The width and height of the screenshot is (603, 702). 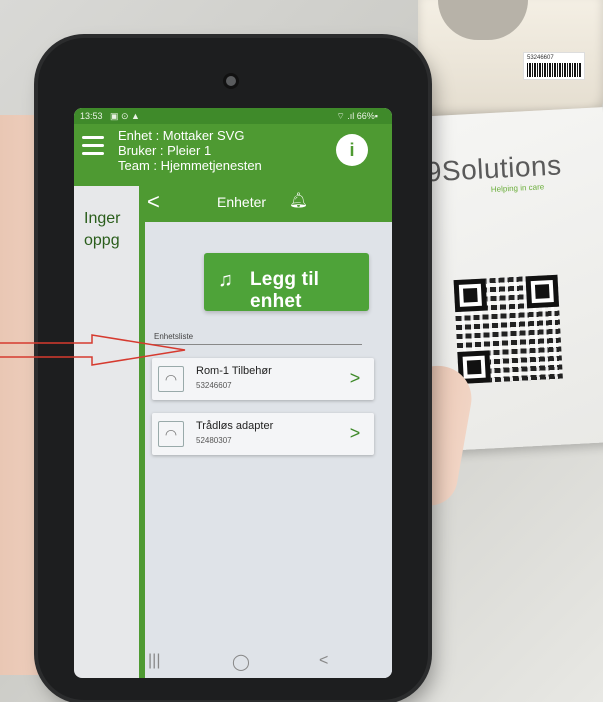 I want to click on bell-icon: ◠, so click(x=171, y=434).